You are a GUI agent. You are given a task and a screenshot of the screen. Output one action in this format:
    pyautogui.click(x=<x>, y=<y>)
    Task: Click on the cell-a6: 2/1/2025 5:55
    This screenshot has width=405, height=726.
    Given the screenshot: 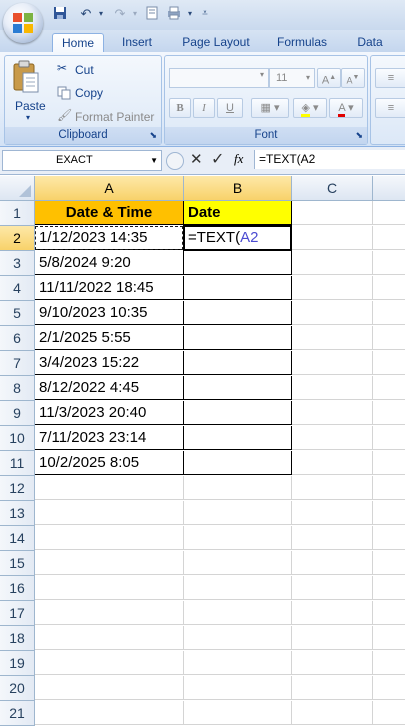 What is the action you would take?
    pyautogui.click(x=109, y=338)
    